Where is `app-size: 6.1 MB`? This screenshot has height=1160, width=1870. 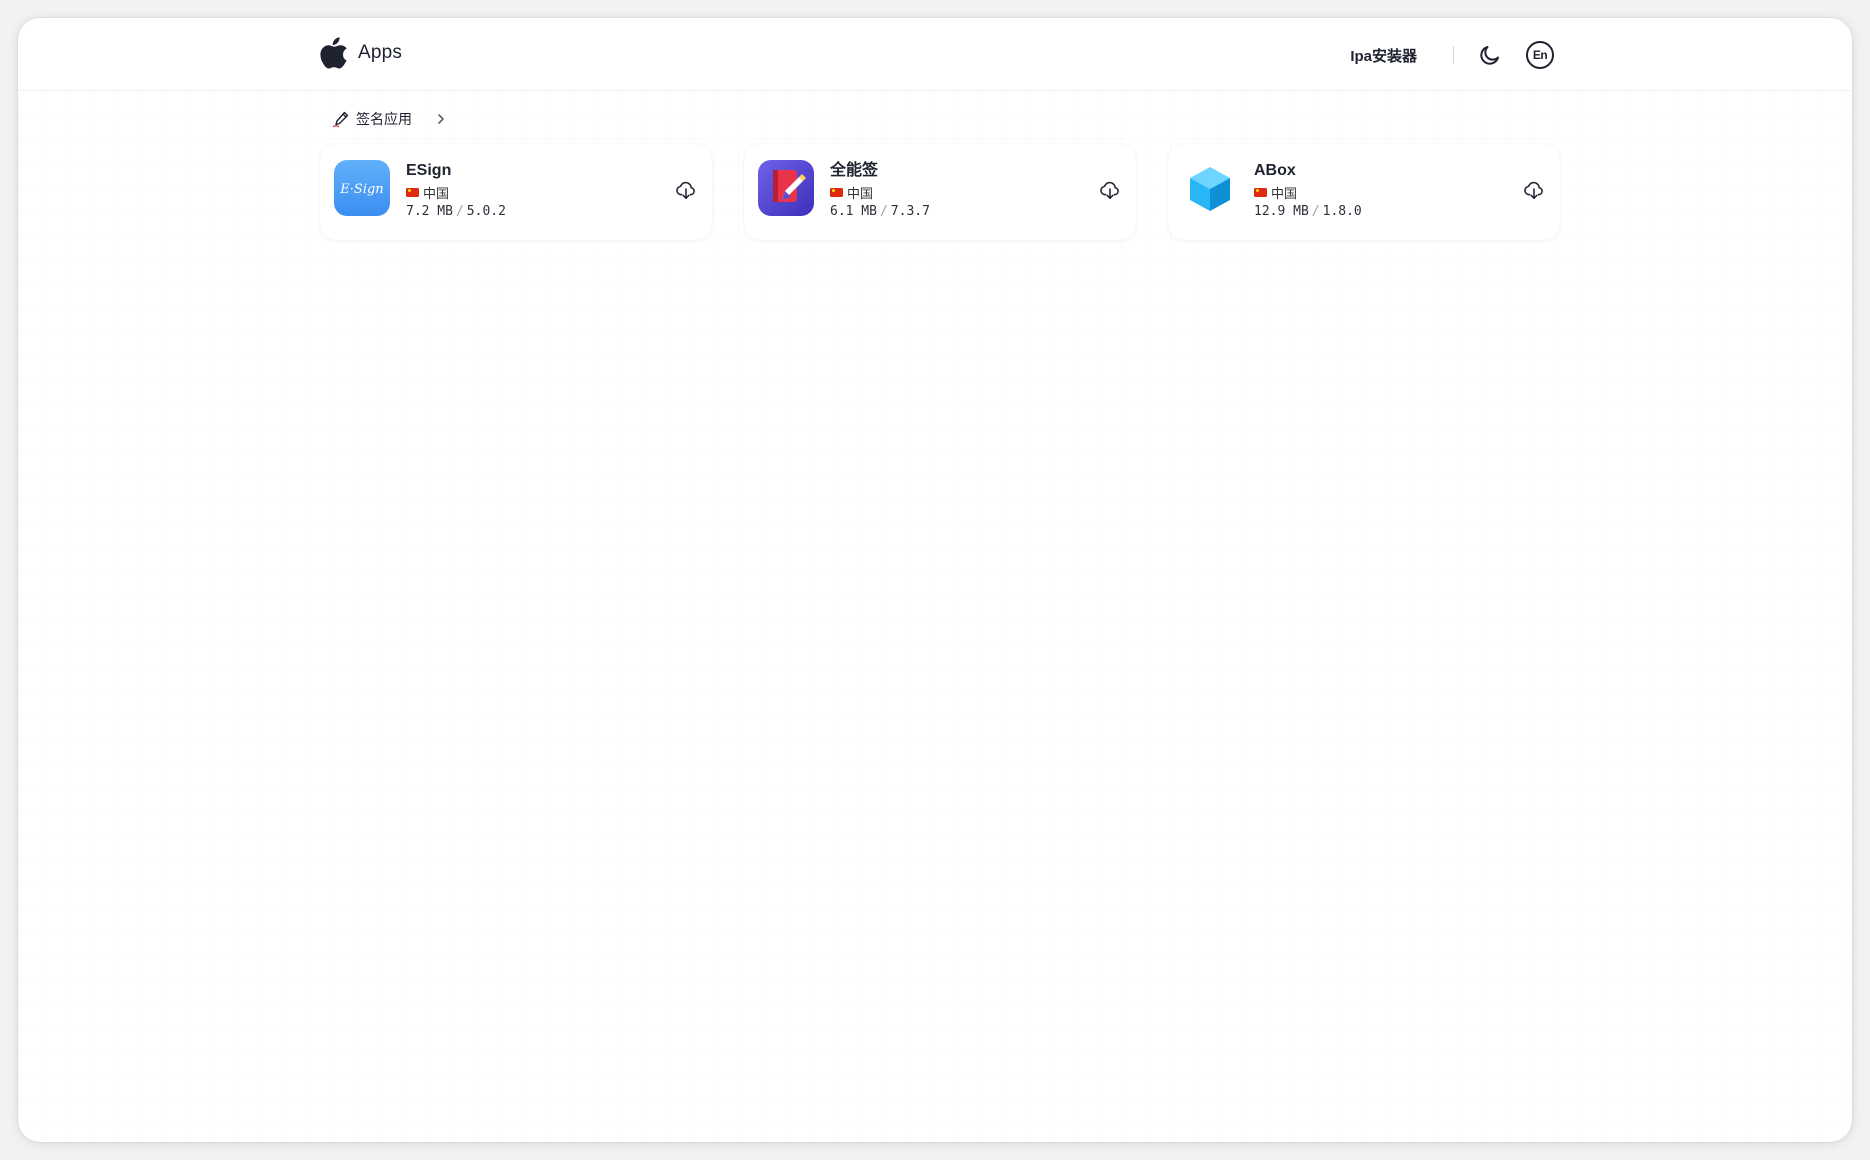 app-size: 6.1 MB is located at coordinates (853, 211).